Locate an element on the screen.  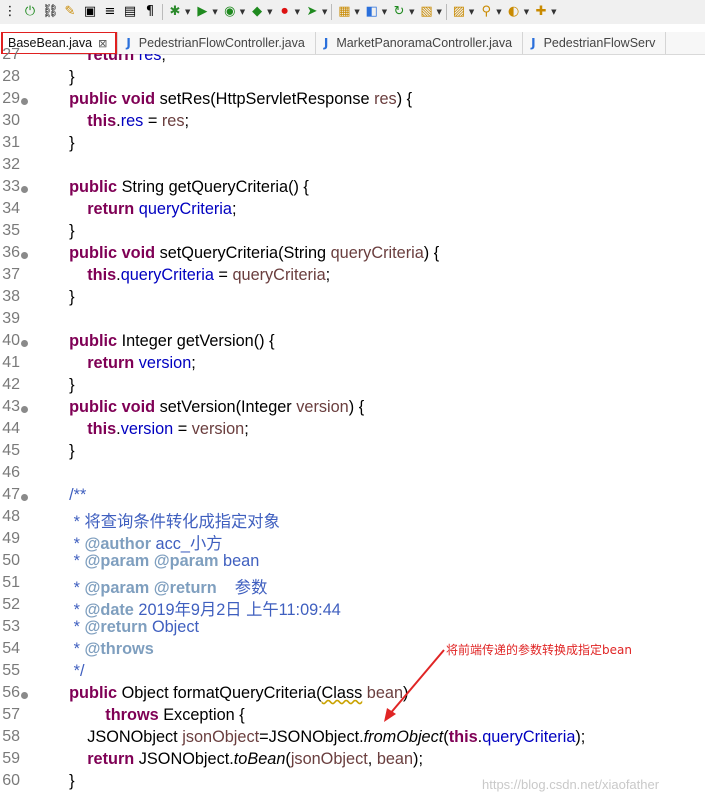
editor-tab: J MarketPanoramaController.java is located at coordinates (420, 43).